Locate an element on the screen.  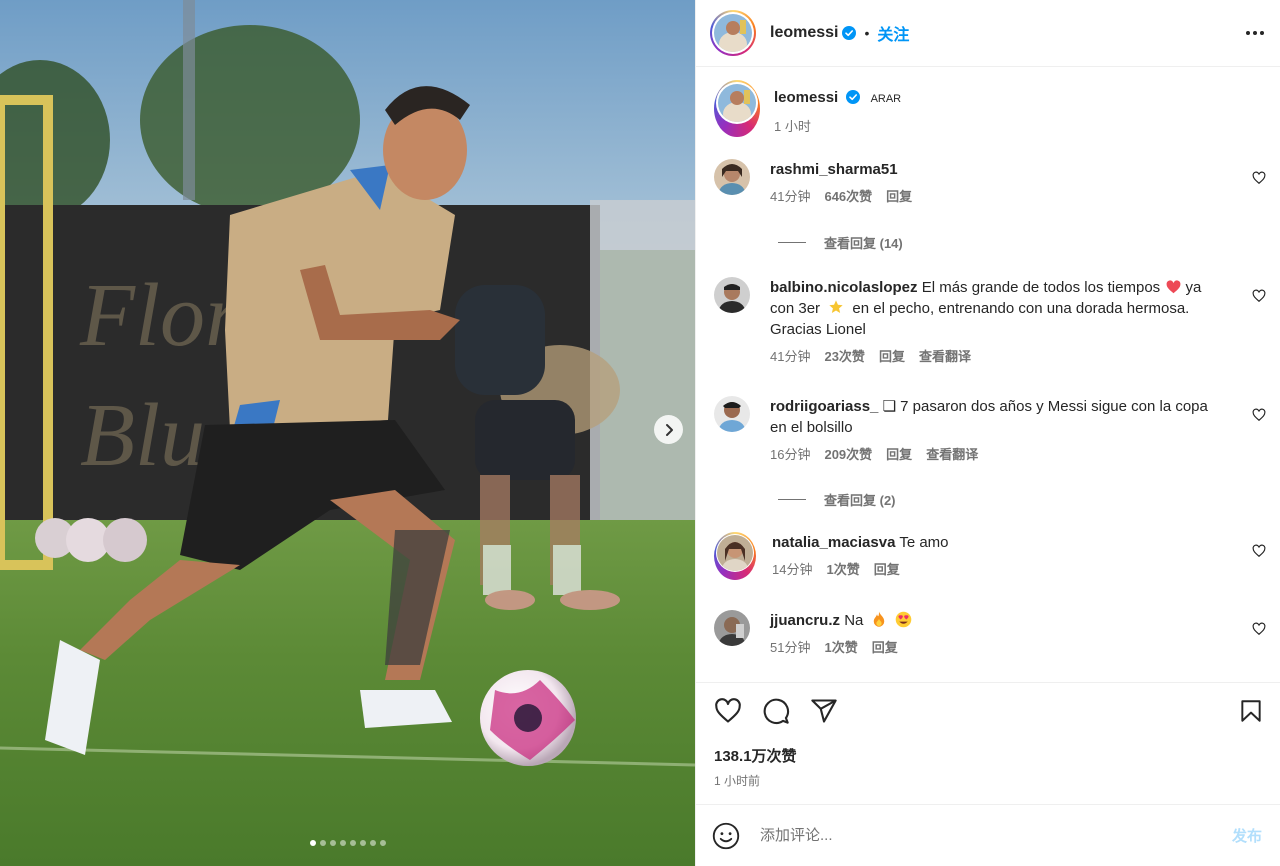
caption: leomessi ARAR 1 小时 is located at coordinates (990, 108).